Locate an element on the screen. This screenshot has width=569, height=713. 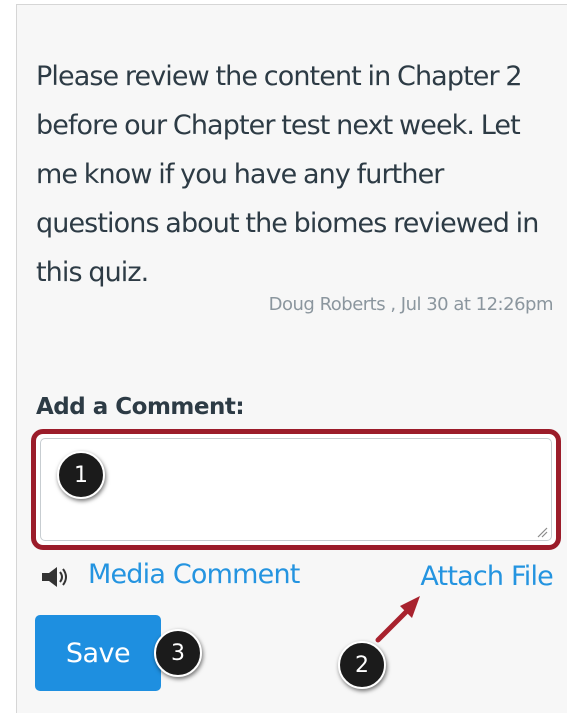
save-button: Save is located at coordinates (98, 653).